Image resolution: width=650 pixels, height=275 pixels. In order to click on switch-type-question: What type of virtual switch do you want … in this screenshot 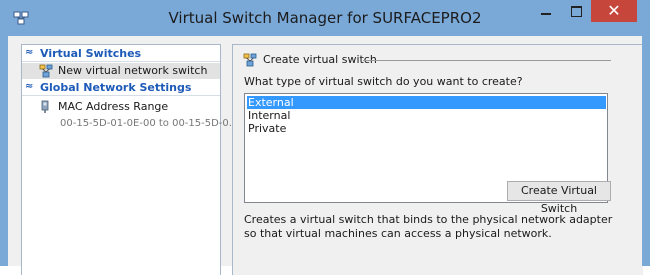, I will do `click(383, 81)`.